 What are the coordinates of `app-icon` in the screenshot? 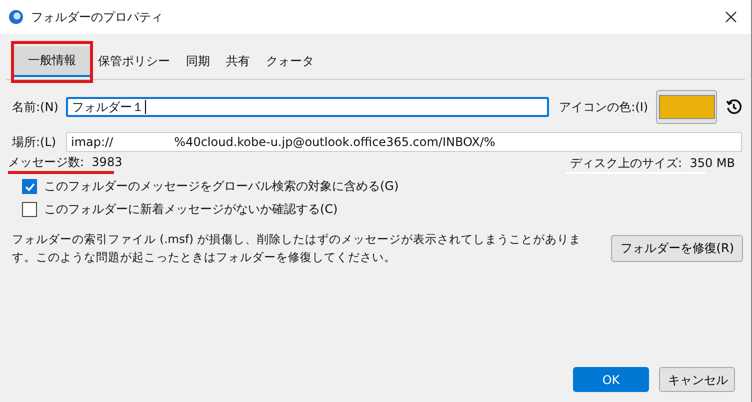 It's located at (16, 17).